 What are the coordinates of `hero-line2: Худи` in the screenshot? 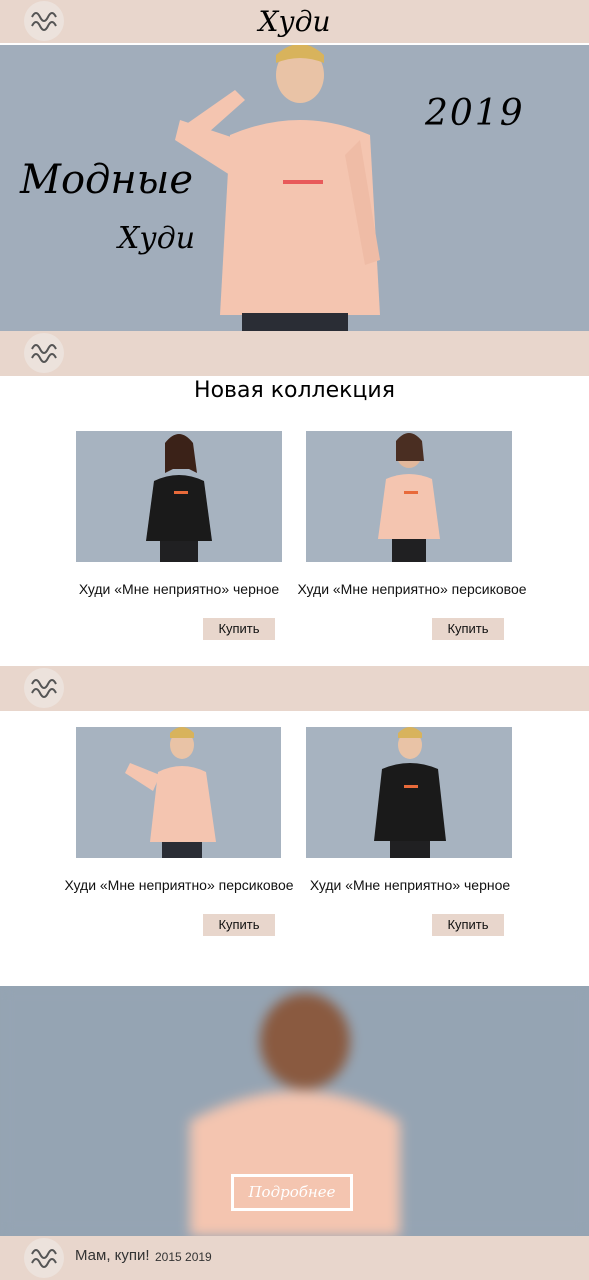 It's located at (157, 238).